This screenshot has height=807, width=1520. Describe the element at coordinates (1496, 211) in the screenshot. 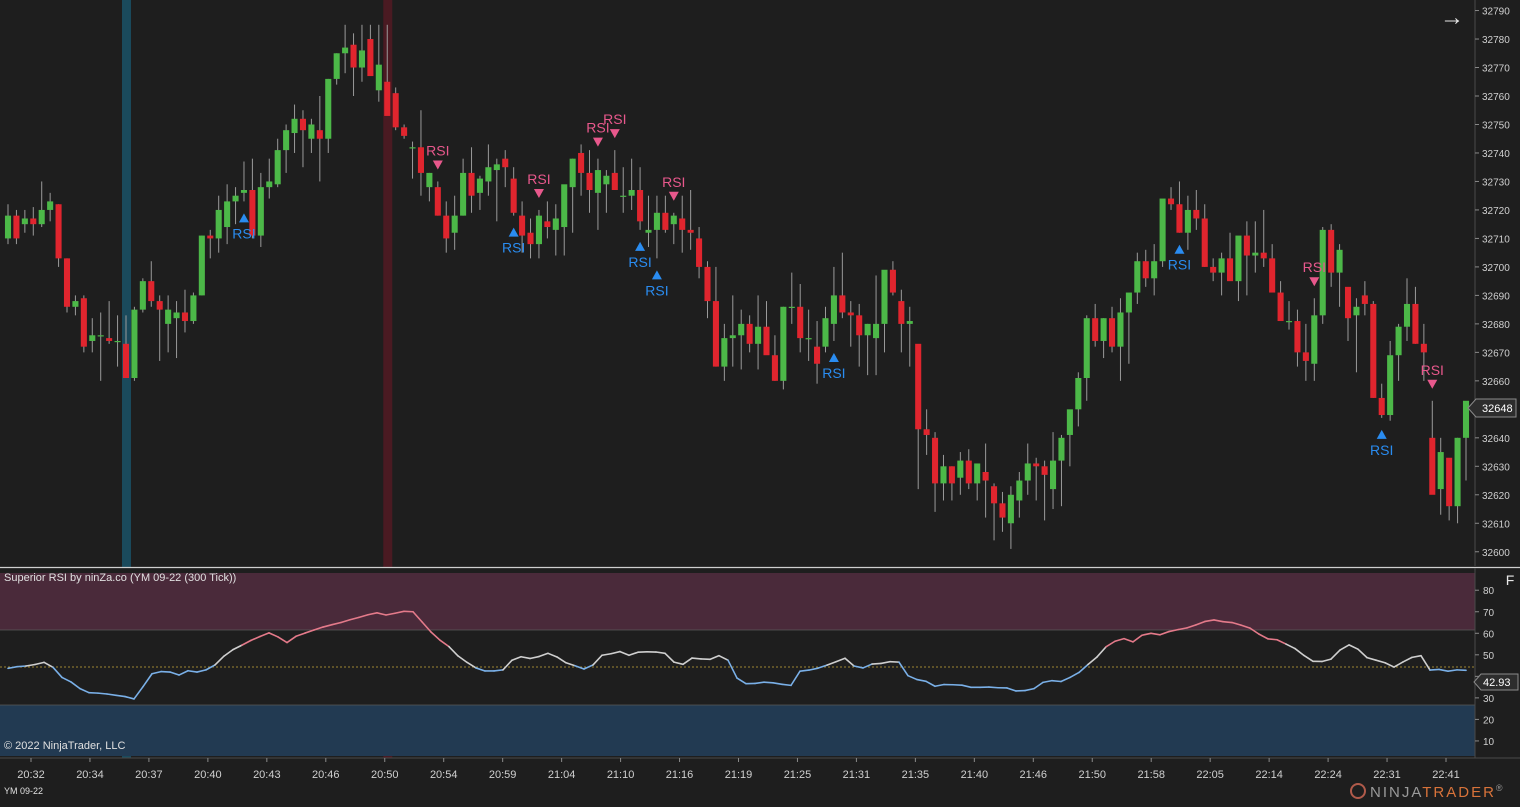

I see `price-tick-label: 32720` at that location.